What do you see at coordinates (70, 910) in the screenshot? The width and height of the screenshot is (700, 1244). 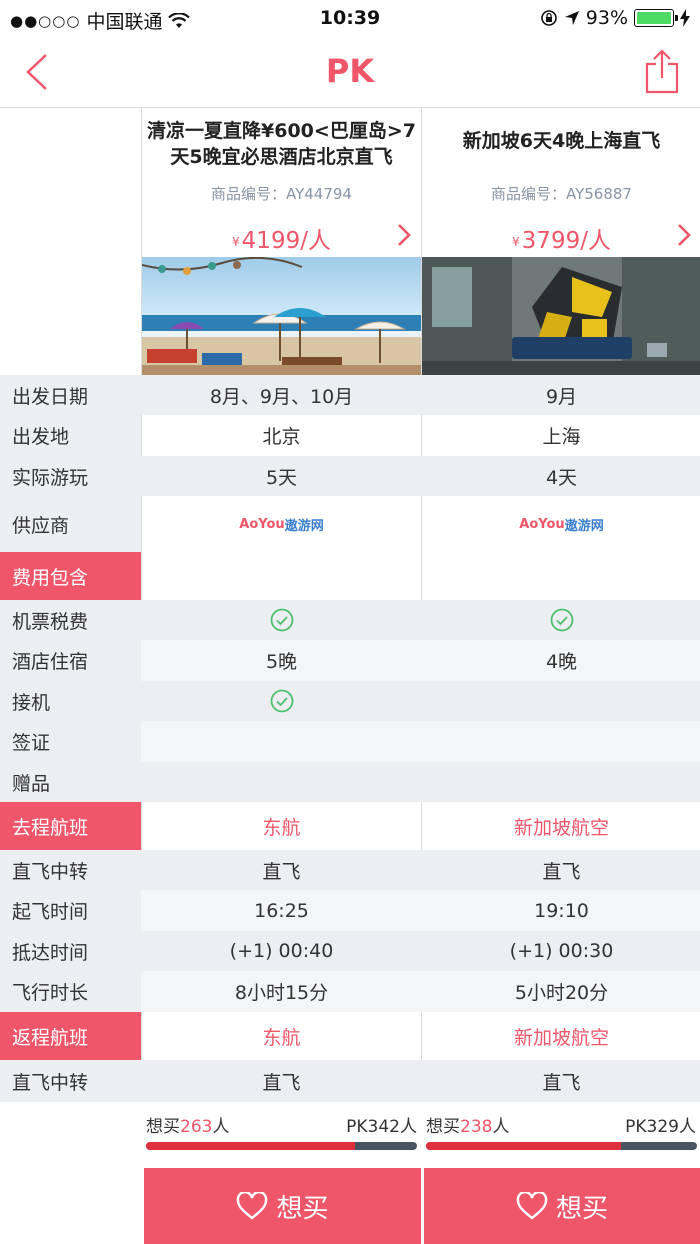 I see `row-label: 起飞时间` at bounding box center [70, 910].